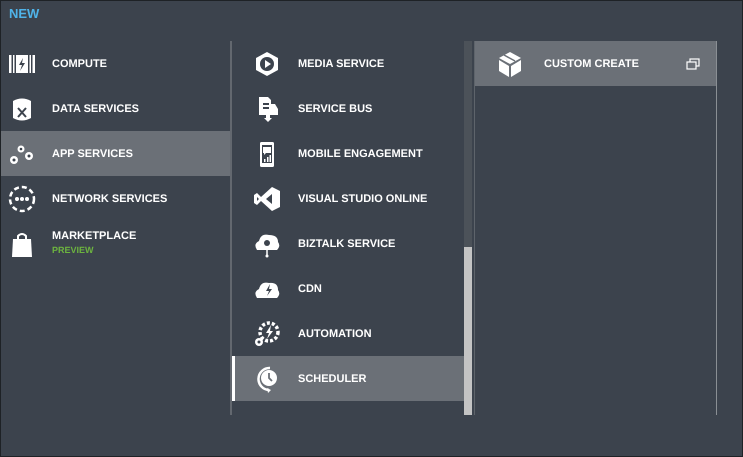 Image resolution: width=743 pixels, height=457 pixels. I want to click on service-item: SCHEDULER, so click(348, 378).